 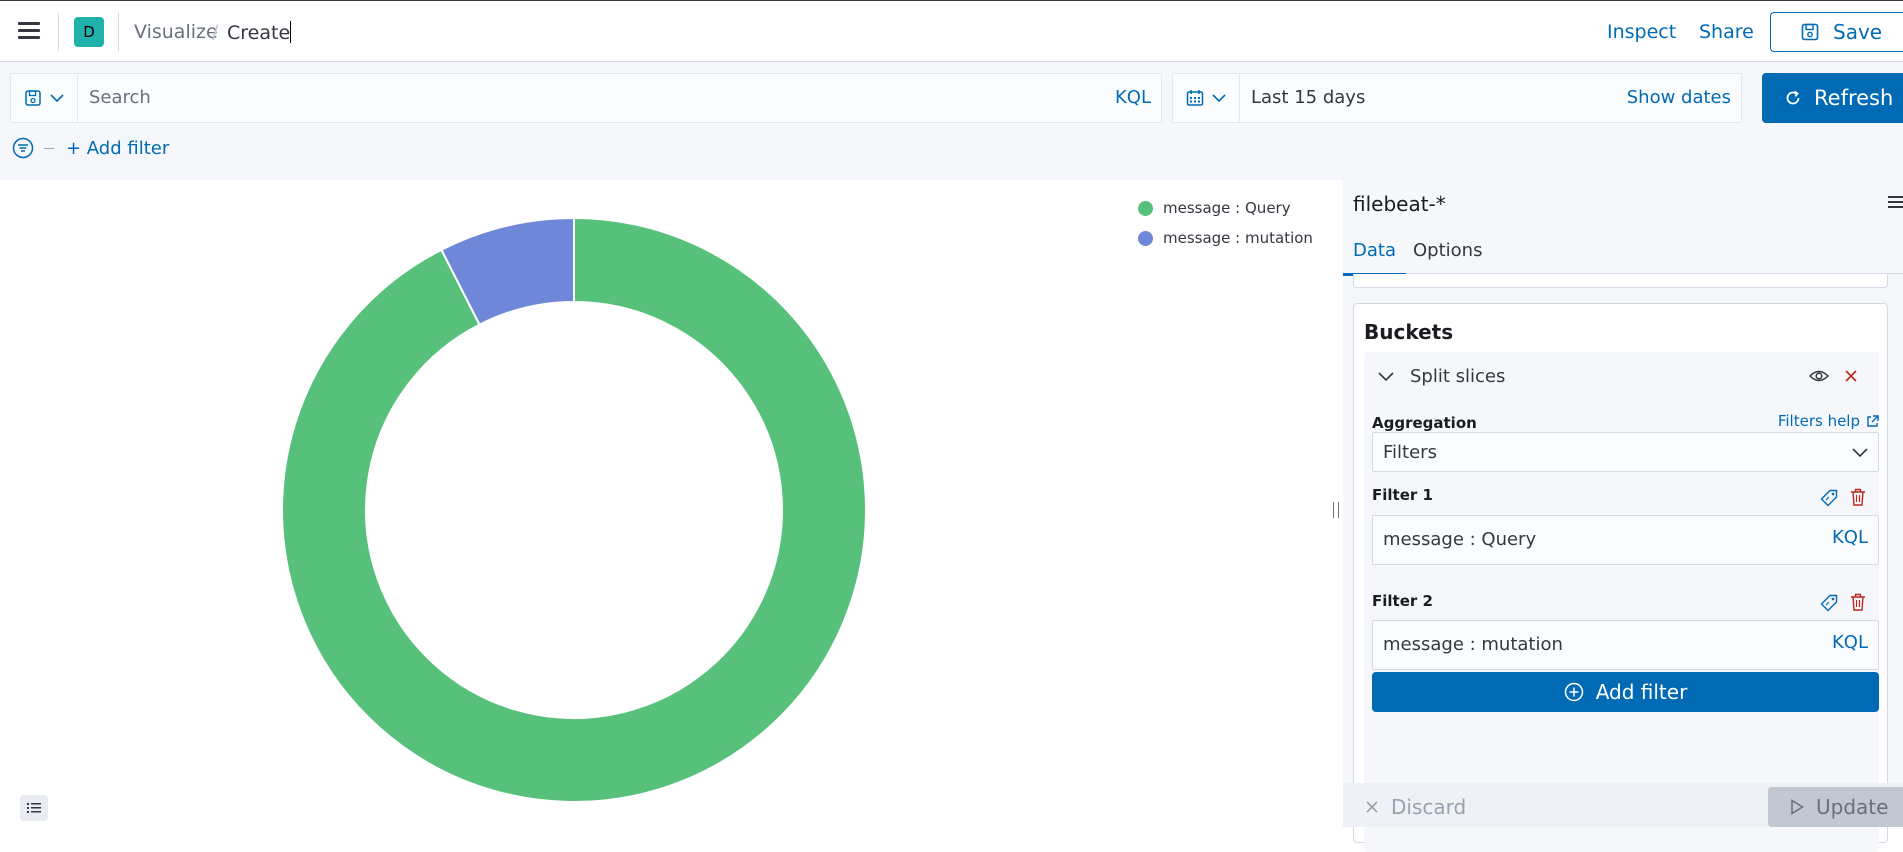 I want to click on add-filter-link: + Add filter, so click(x=117, y=148).